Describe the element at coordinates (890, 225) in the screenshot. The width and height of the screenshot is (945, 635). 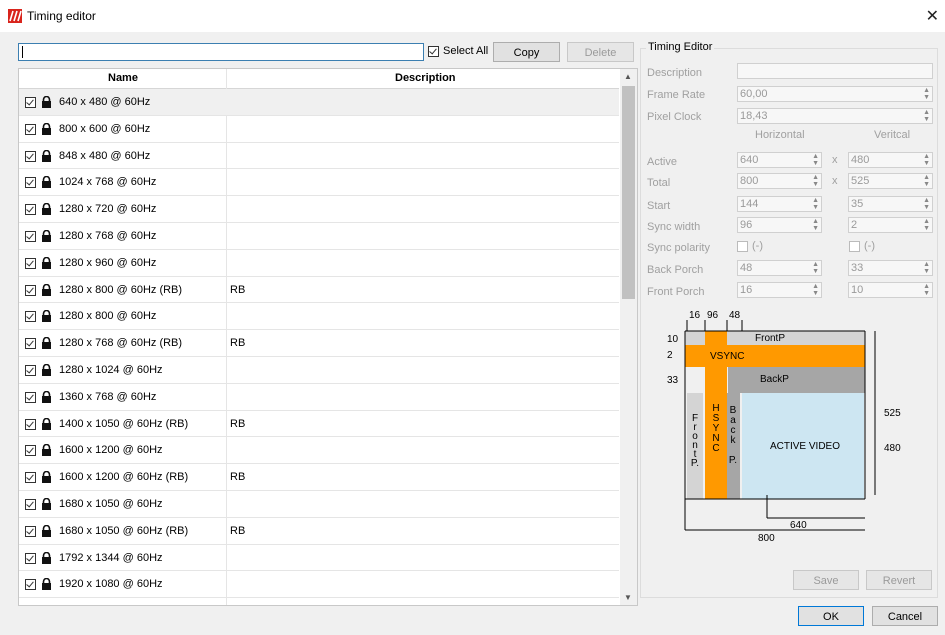
I see `sync-width-v-spinbox: 2 ▲ ▼` at that location.